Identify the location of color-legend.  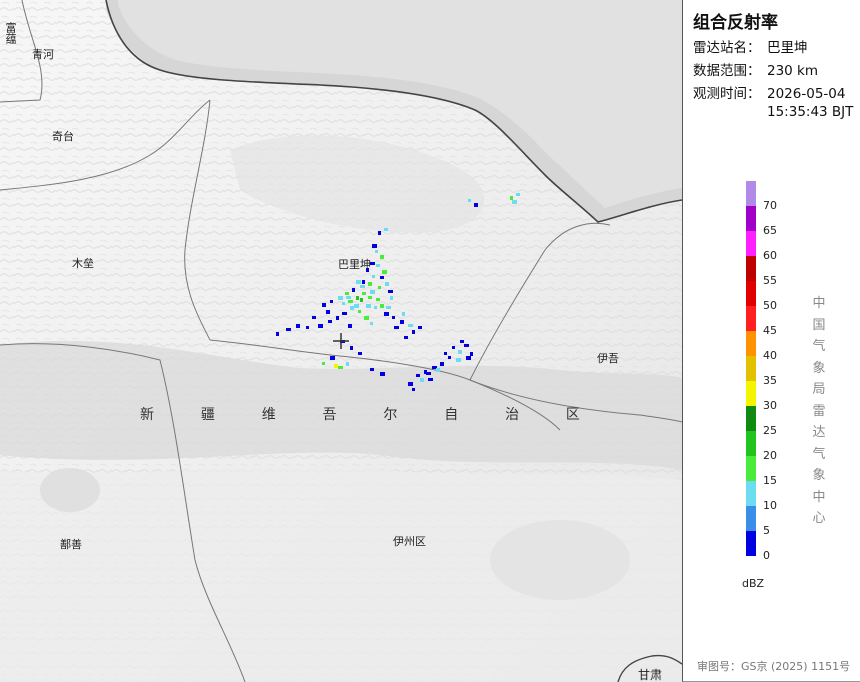
(751, 368).